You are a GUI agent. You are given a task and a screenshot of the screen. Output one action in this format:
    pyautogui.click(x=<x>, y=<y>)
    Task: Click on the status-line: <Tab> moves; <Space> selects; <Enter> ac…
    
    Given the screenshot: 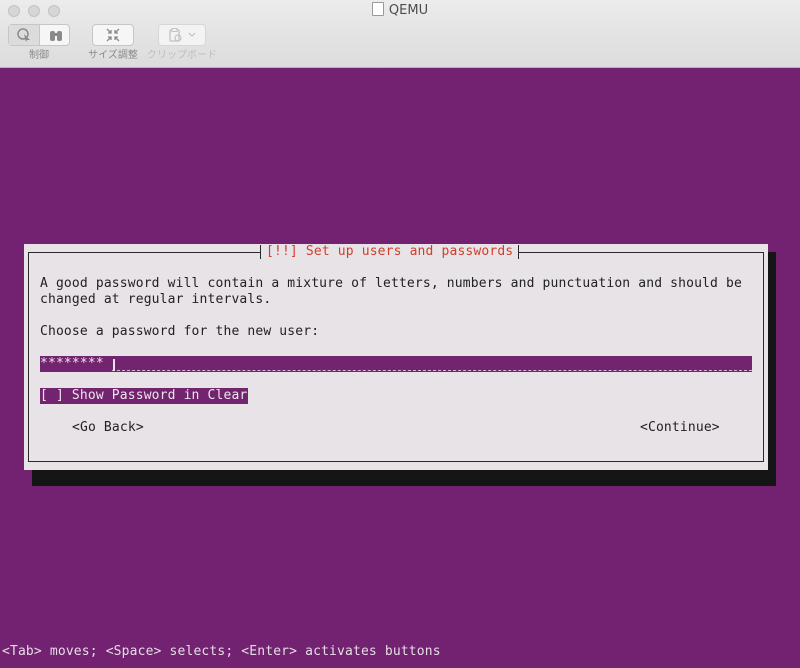 What is the action you would take?
    pyautogui.click(x=221, y=651)
    